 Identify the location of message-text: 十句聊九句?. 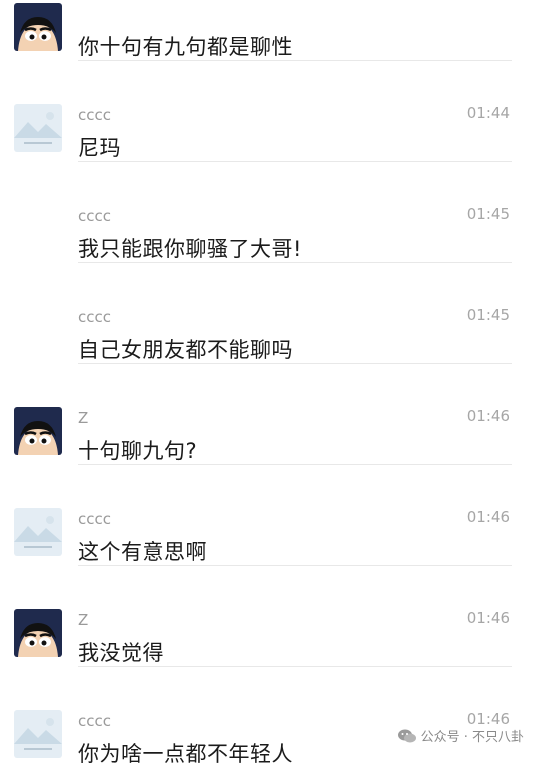
(138, 451).